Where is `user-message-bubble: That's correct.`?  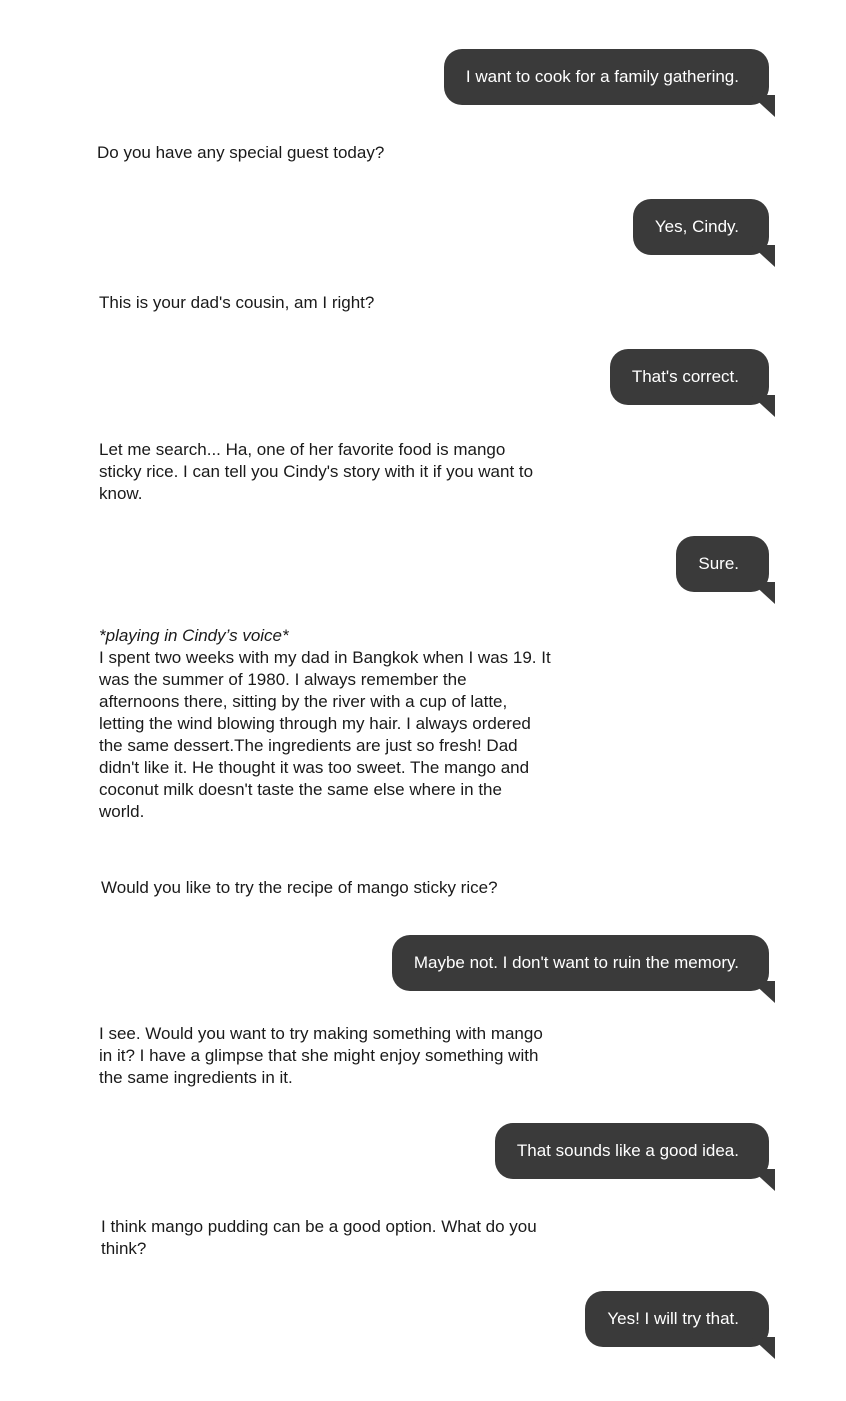 user-message-bubble: That's correct. is located at coordinates (692, 383).